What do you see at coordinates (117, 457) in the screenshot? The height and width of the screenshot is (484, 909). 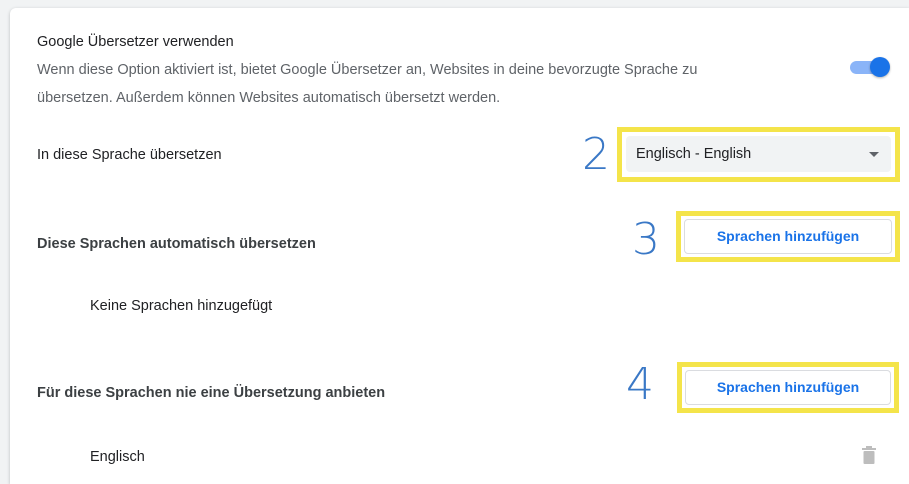 I see `never-translate-item: Englisch` at bounding box center [117, 457].